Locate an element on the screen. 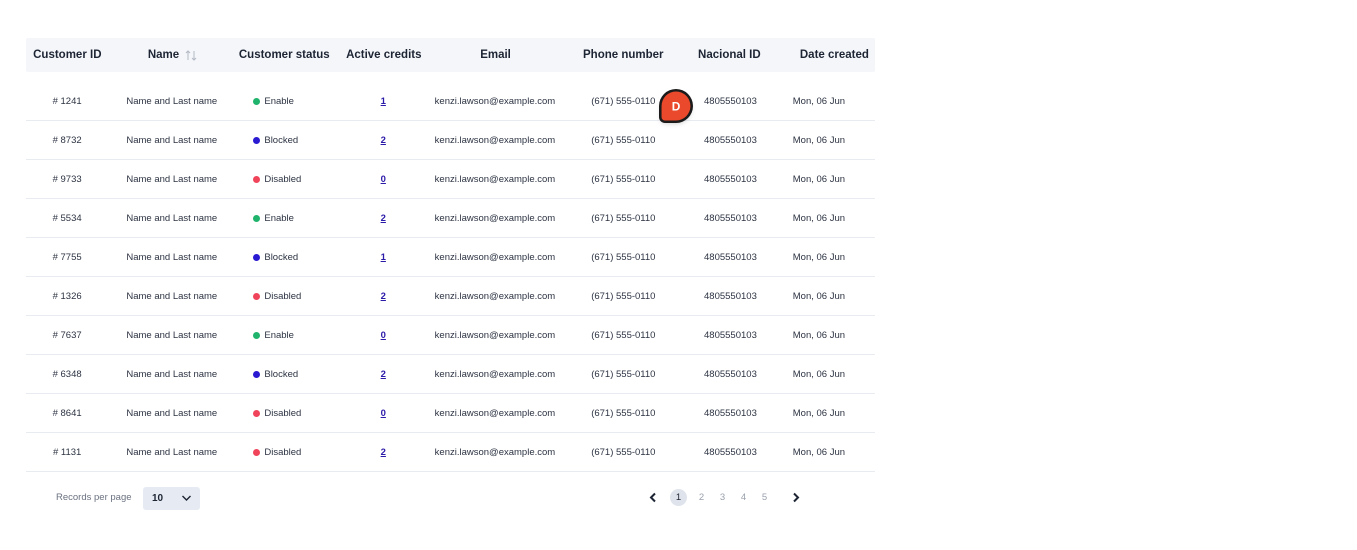  header-name: Name is located at coordinates (173, 55).